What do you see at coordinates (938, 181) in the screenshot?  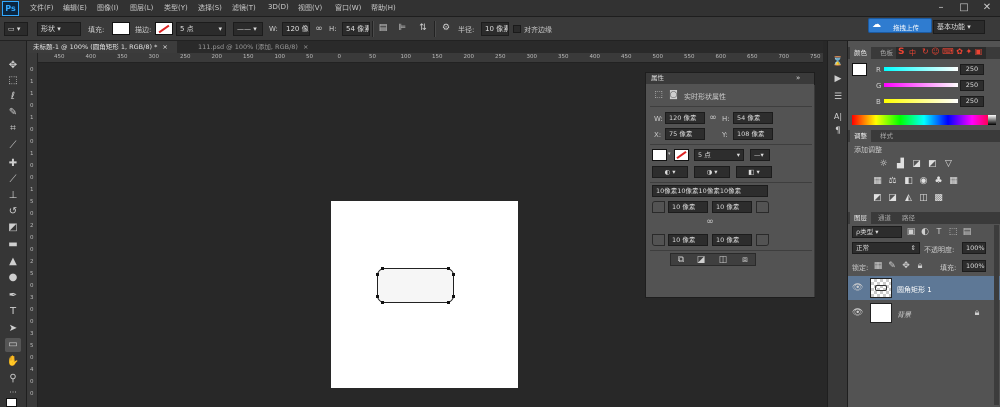 I see `channel-mixer-icon: ♣` at bounding box center [938, 181].